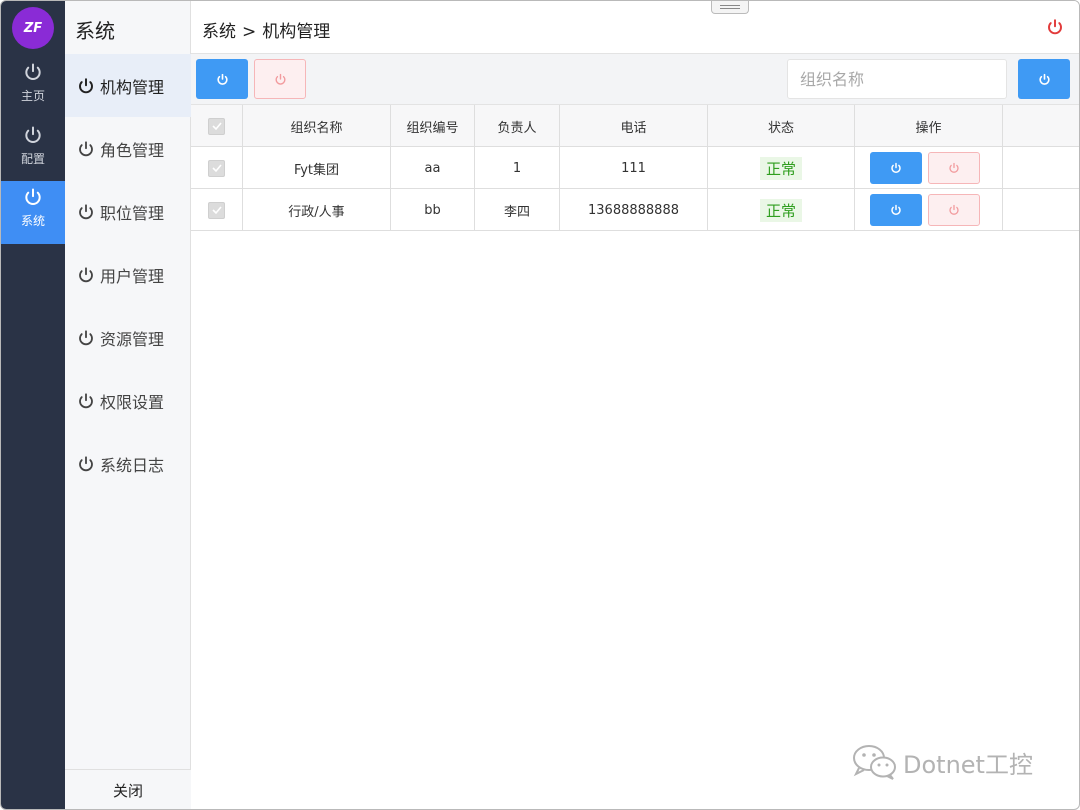 The height and width of the screenshot is (810, 1080). I want to click on subnav-item-role: 角色管理, so click(128, 148).